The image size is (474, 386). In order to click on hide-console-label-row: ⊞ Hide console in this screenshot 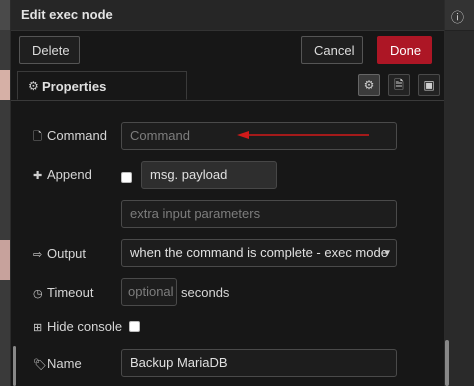, I will do `click(77, 326)`.